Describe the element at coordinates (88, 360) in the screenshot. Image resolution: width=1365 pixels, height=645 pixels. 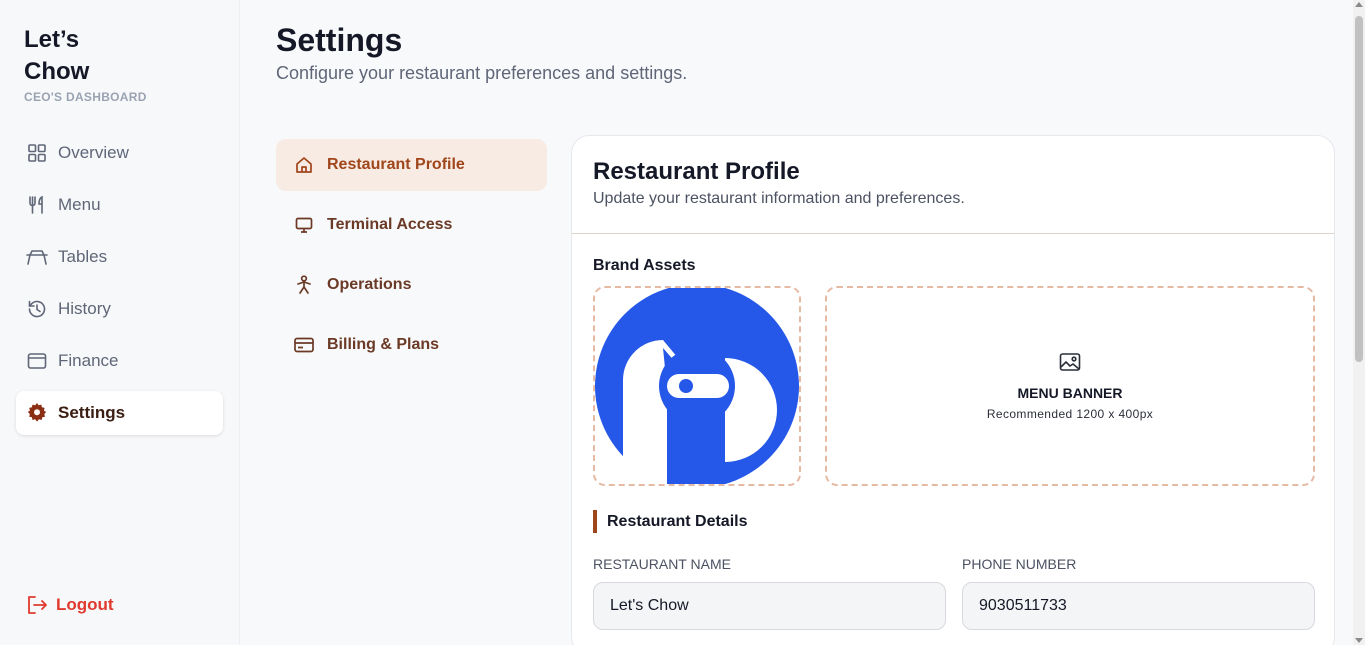
I see `sidebar-item-label: Finance` at that location.